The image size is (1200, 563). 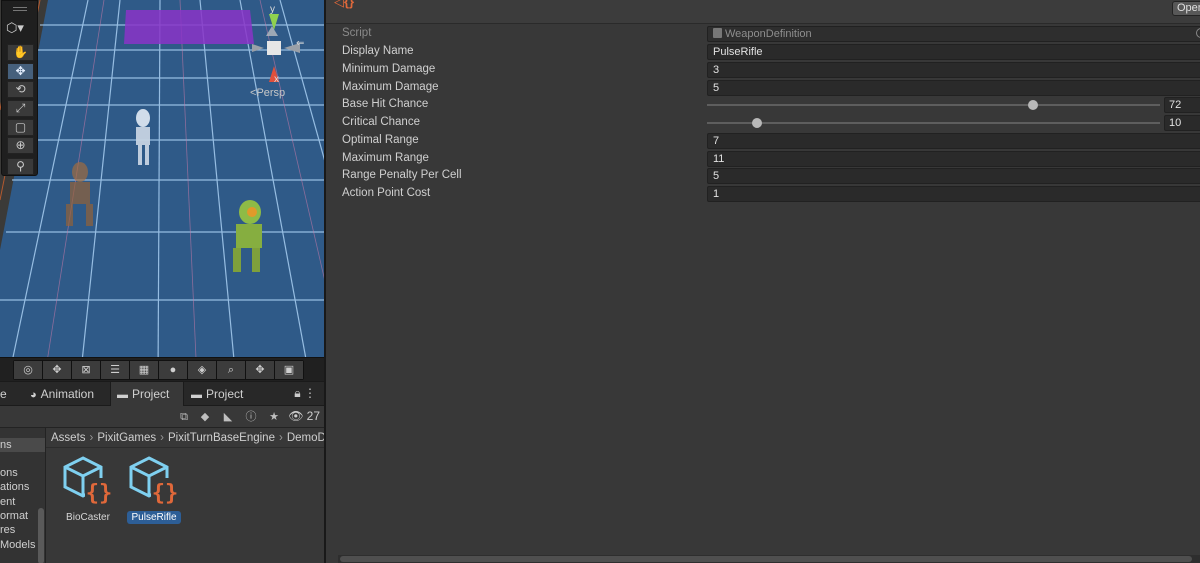 What do you see at coordinates (202, 370) in the screenshot?
I see `scene-overlay-button-icon: ◈` at bounding box center [202, 370].